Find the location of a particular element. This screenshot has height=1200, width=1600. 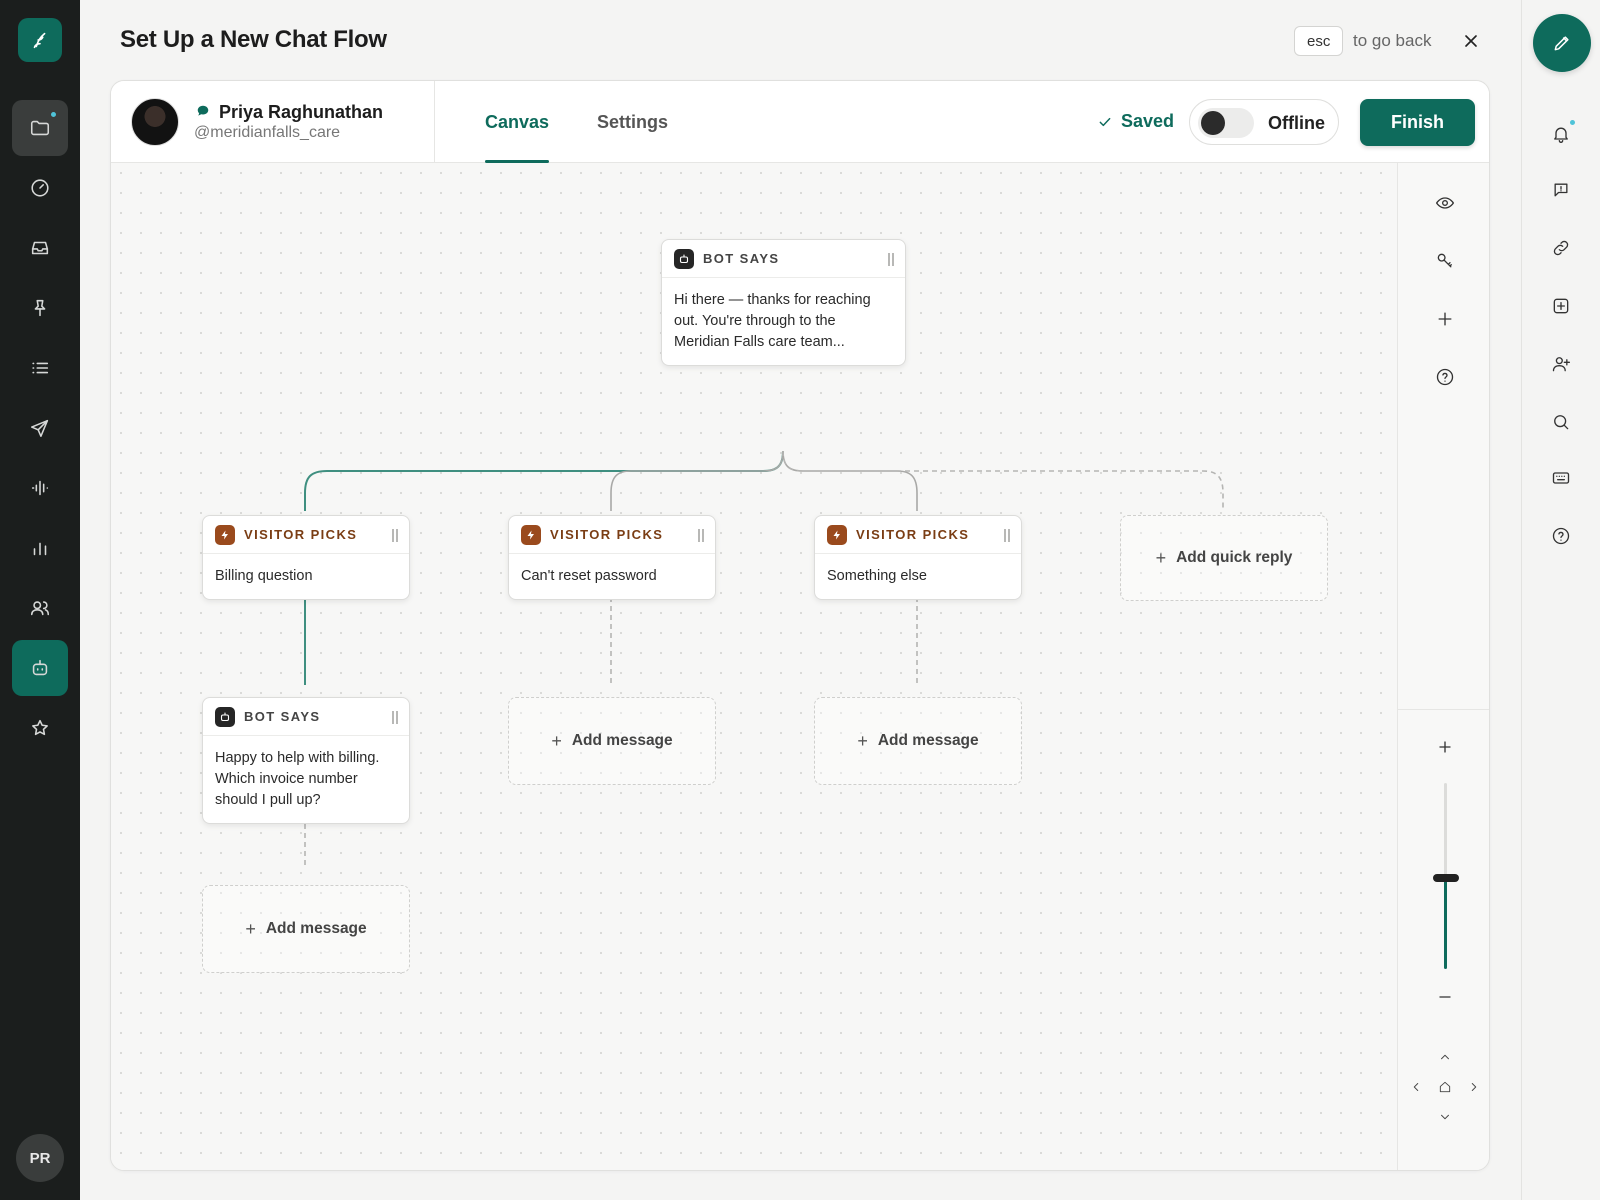

saved-status: Saved is located at coordinates (1135, 121).